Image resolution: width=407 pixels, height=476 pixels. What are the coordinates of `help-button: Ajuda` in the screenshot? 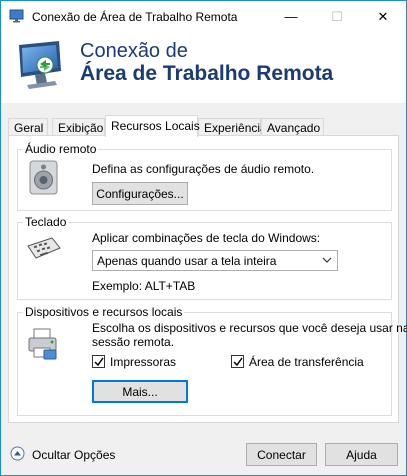 It's located at (361, 454).